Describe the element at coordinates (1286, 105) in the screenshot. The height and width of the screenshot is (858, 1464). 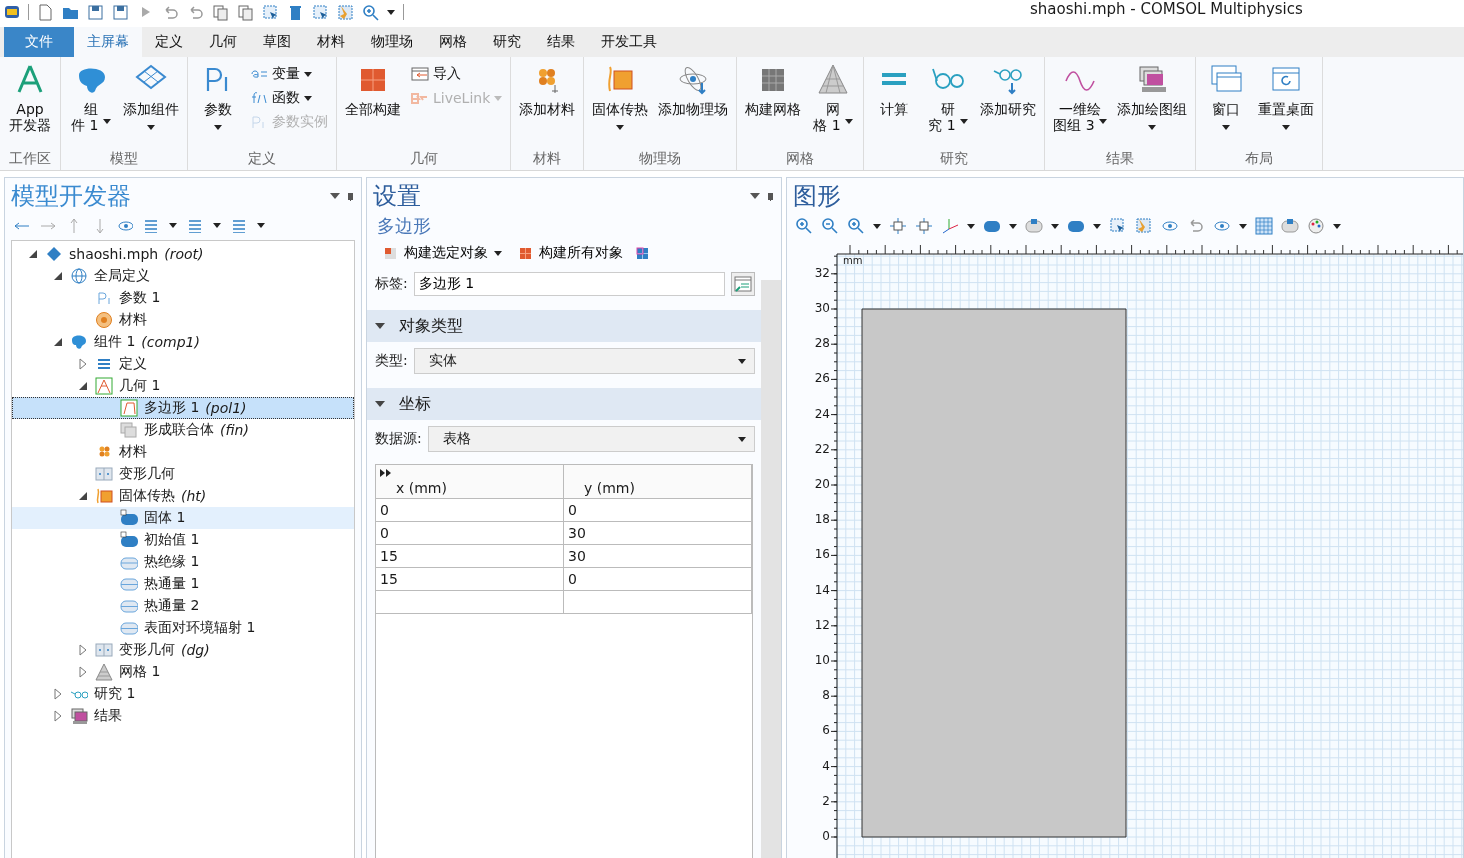
I see `ribbon-button: 重置桌面` at that location.